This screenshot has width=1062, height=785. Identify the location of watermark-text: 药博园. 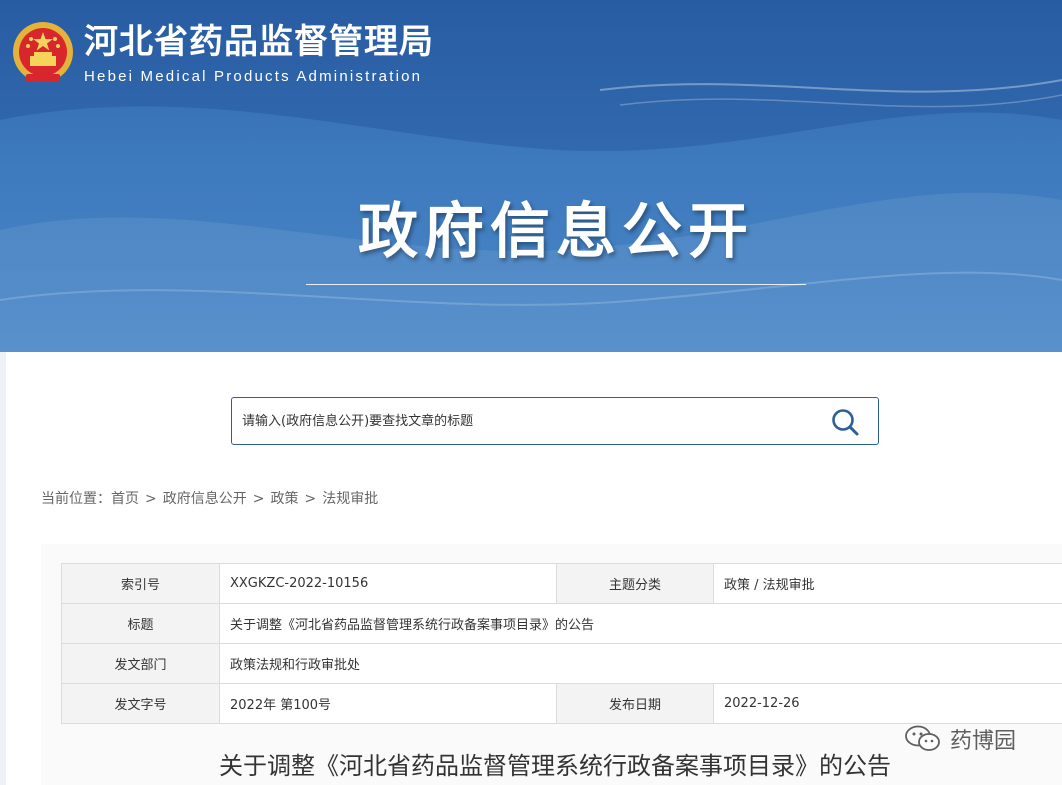
(983, 741).